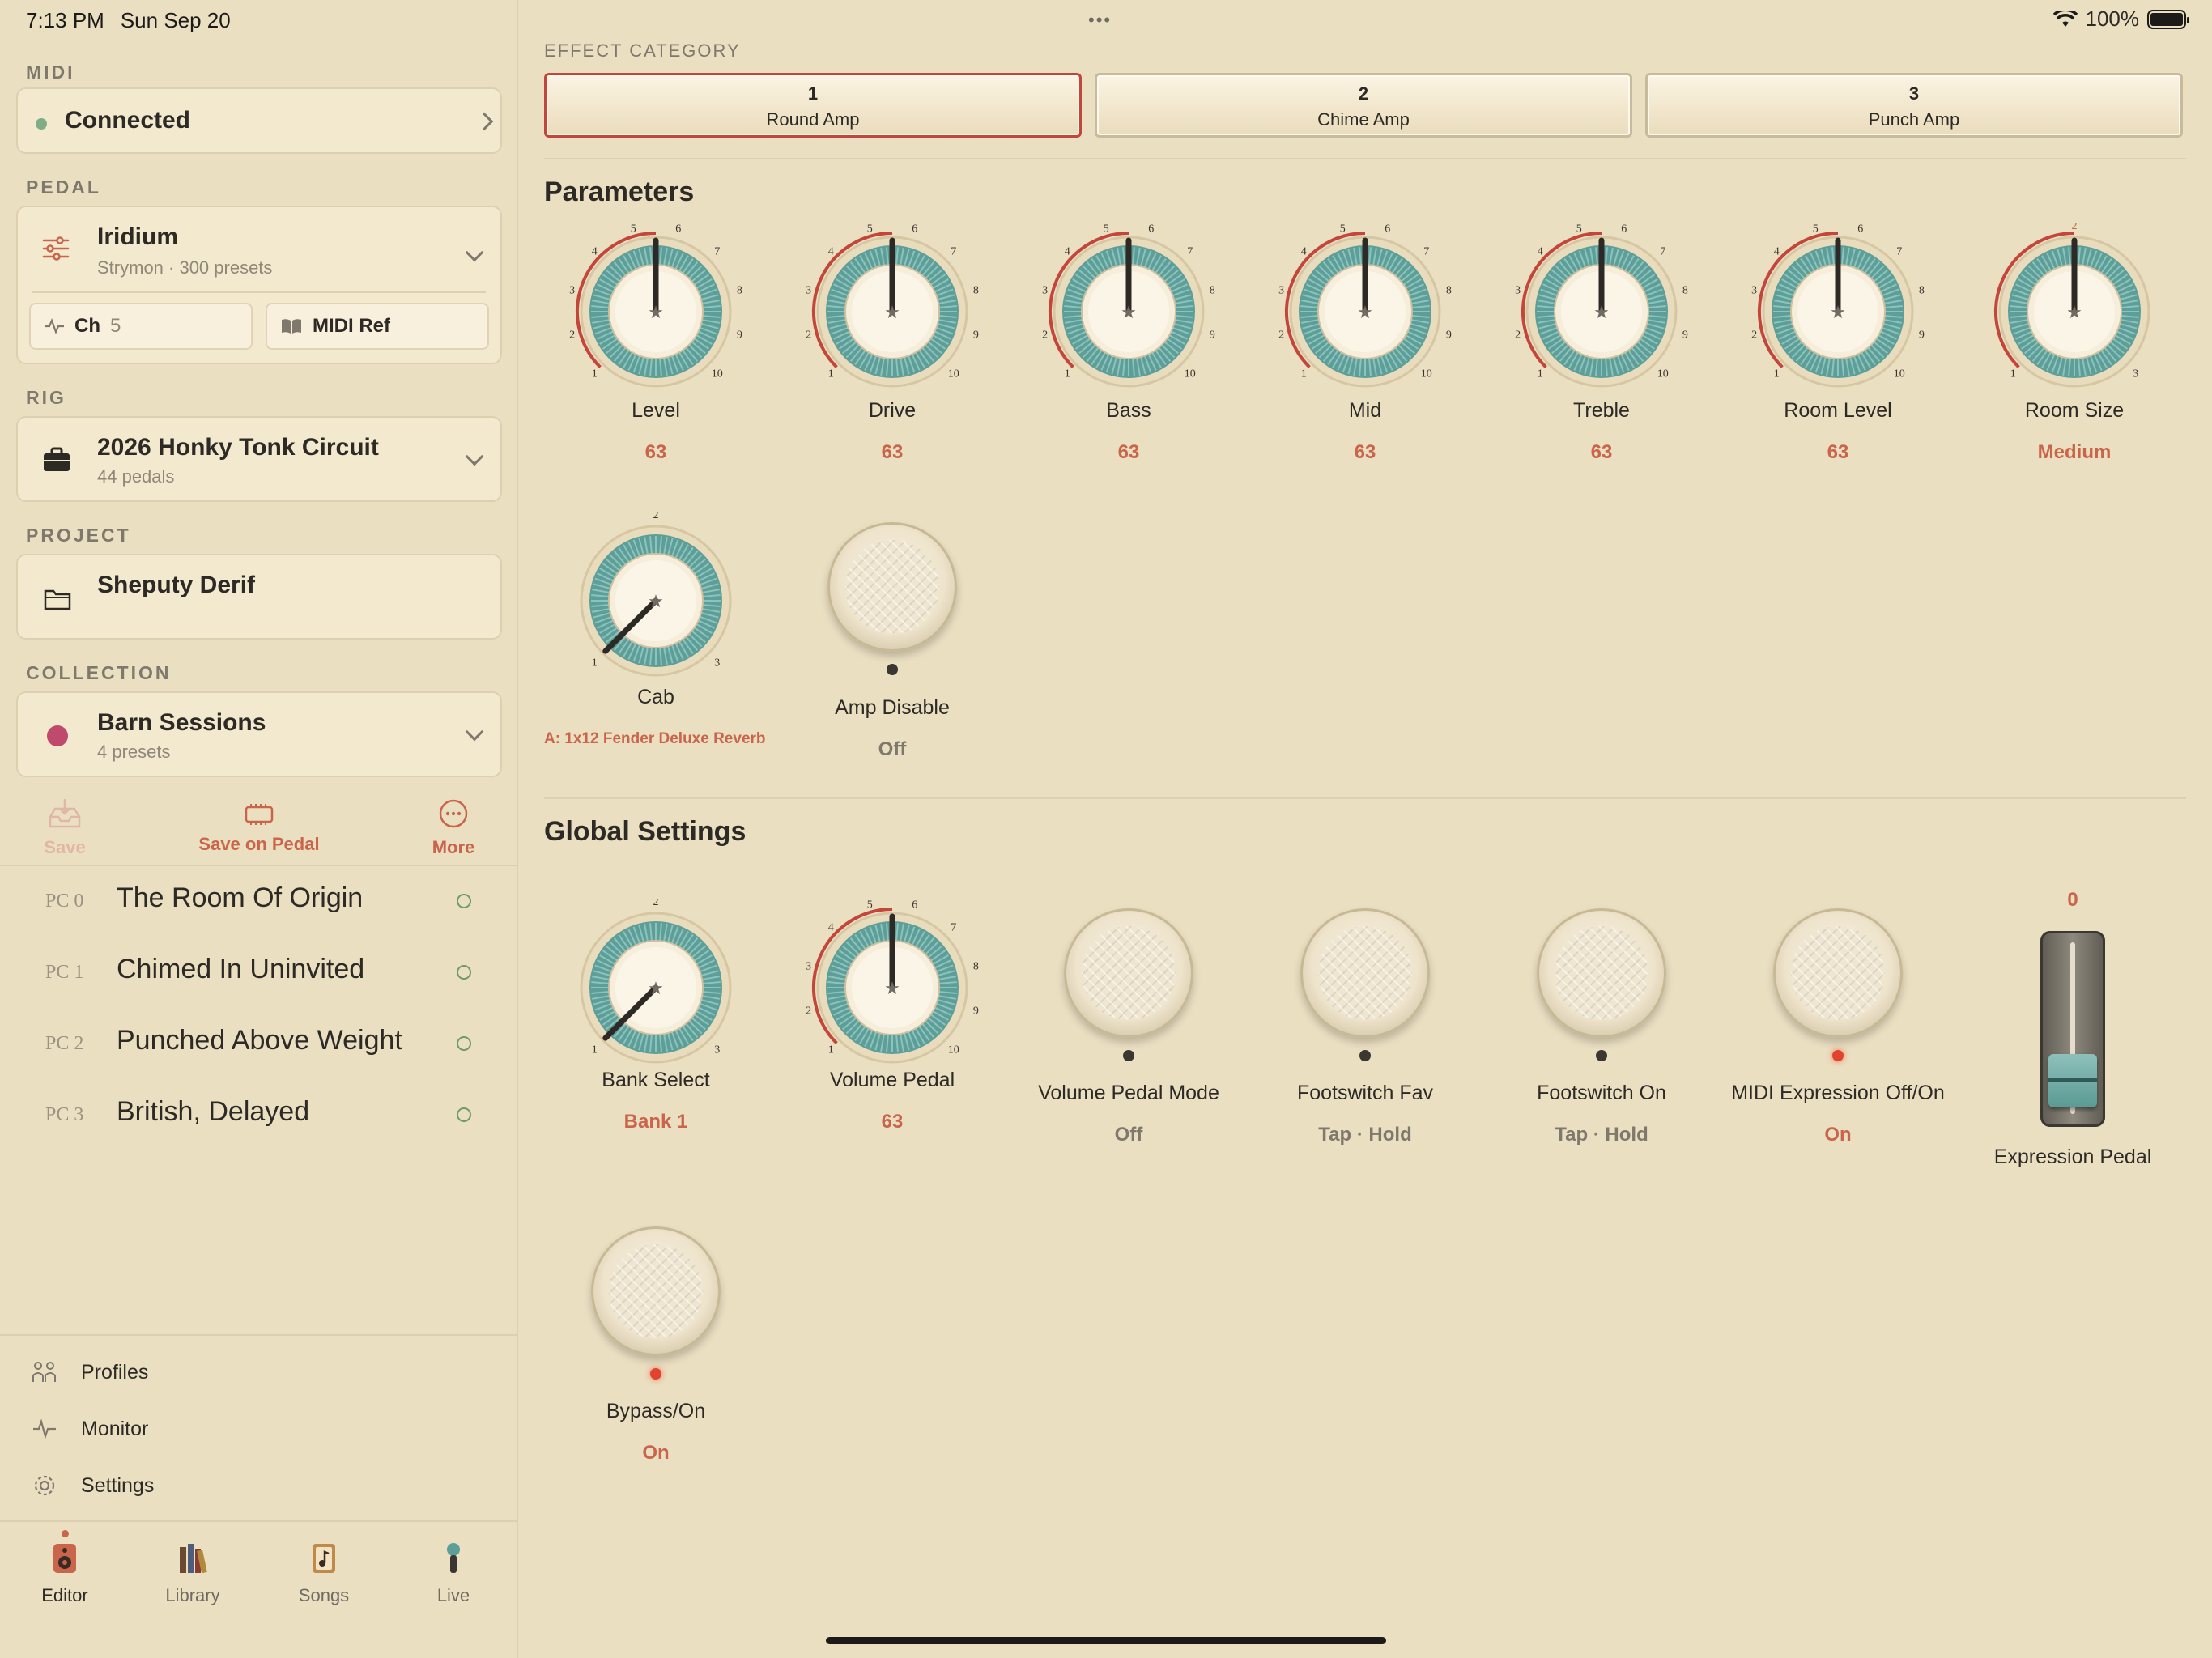 This screenshot has width=2212, height=1658. Describe the element at coordinates (64, 901) in the screenshot. I see `preset-pc: PC 0` at that location.